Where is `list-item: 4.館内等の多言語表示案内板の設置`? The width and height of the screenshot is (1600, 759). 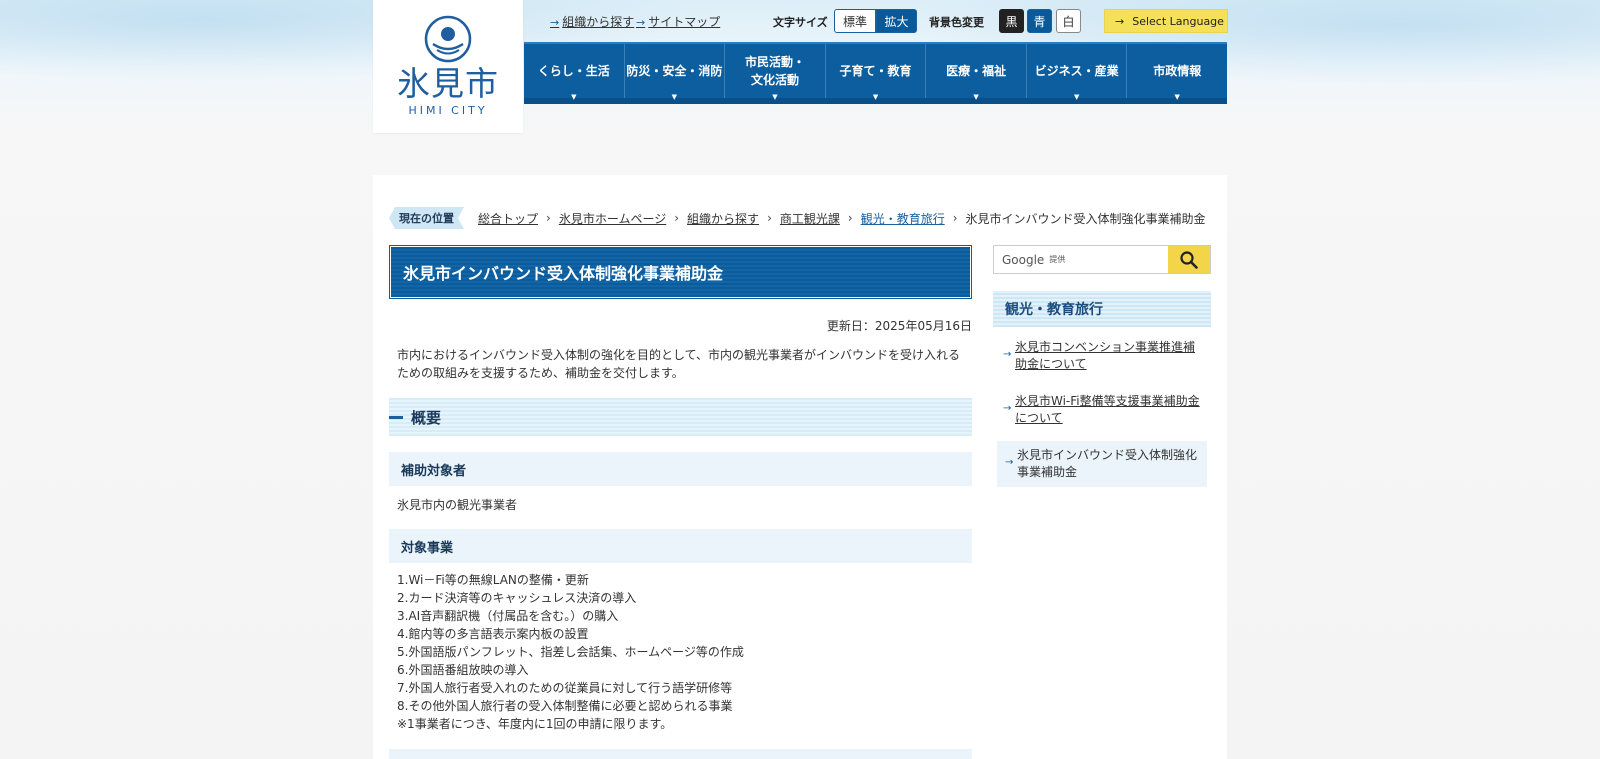
list-item: 4.館内等の多言語表示案内板の設置 is located at coordinates (493, 634).